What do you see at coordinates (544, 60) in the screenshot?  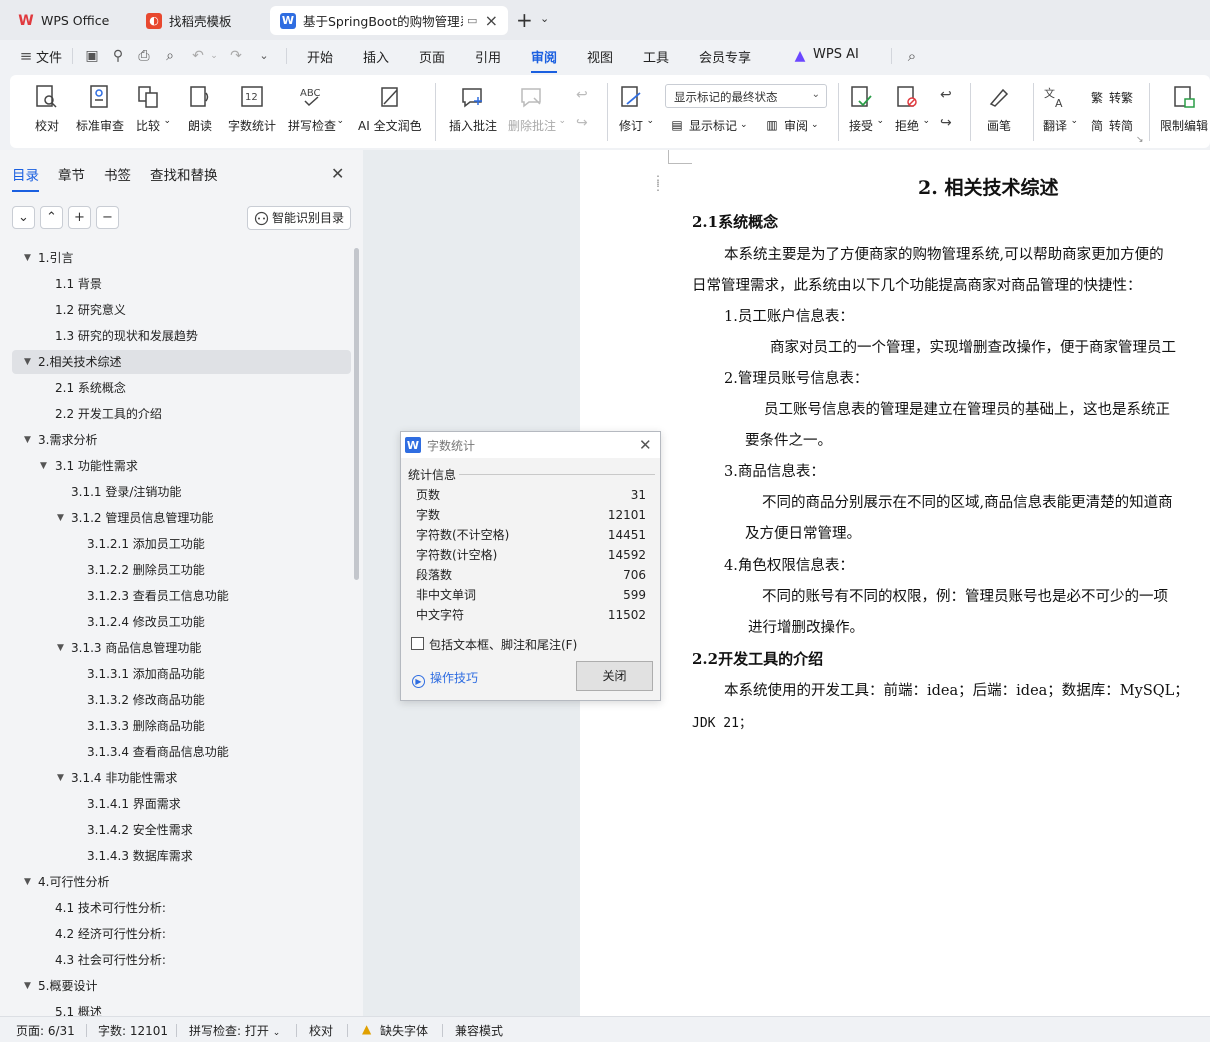 I see `menu-review: 审阅` at bounding box center [544, 60].